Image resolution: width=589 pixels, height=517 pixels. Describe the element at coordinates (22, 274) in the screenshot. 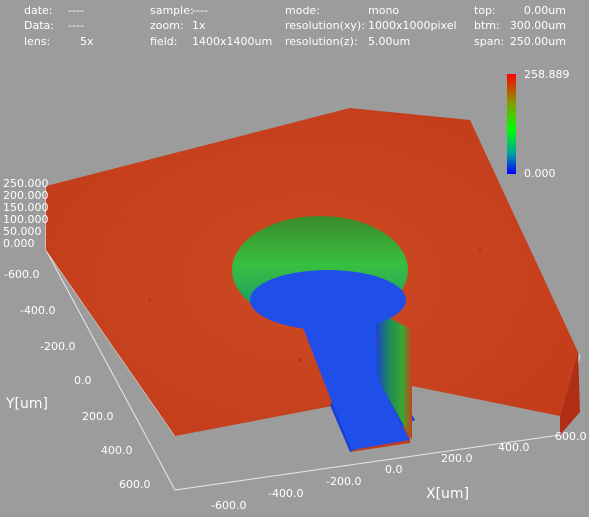

I see `y-tick: -600.0` at that location.